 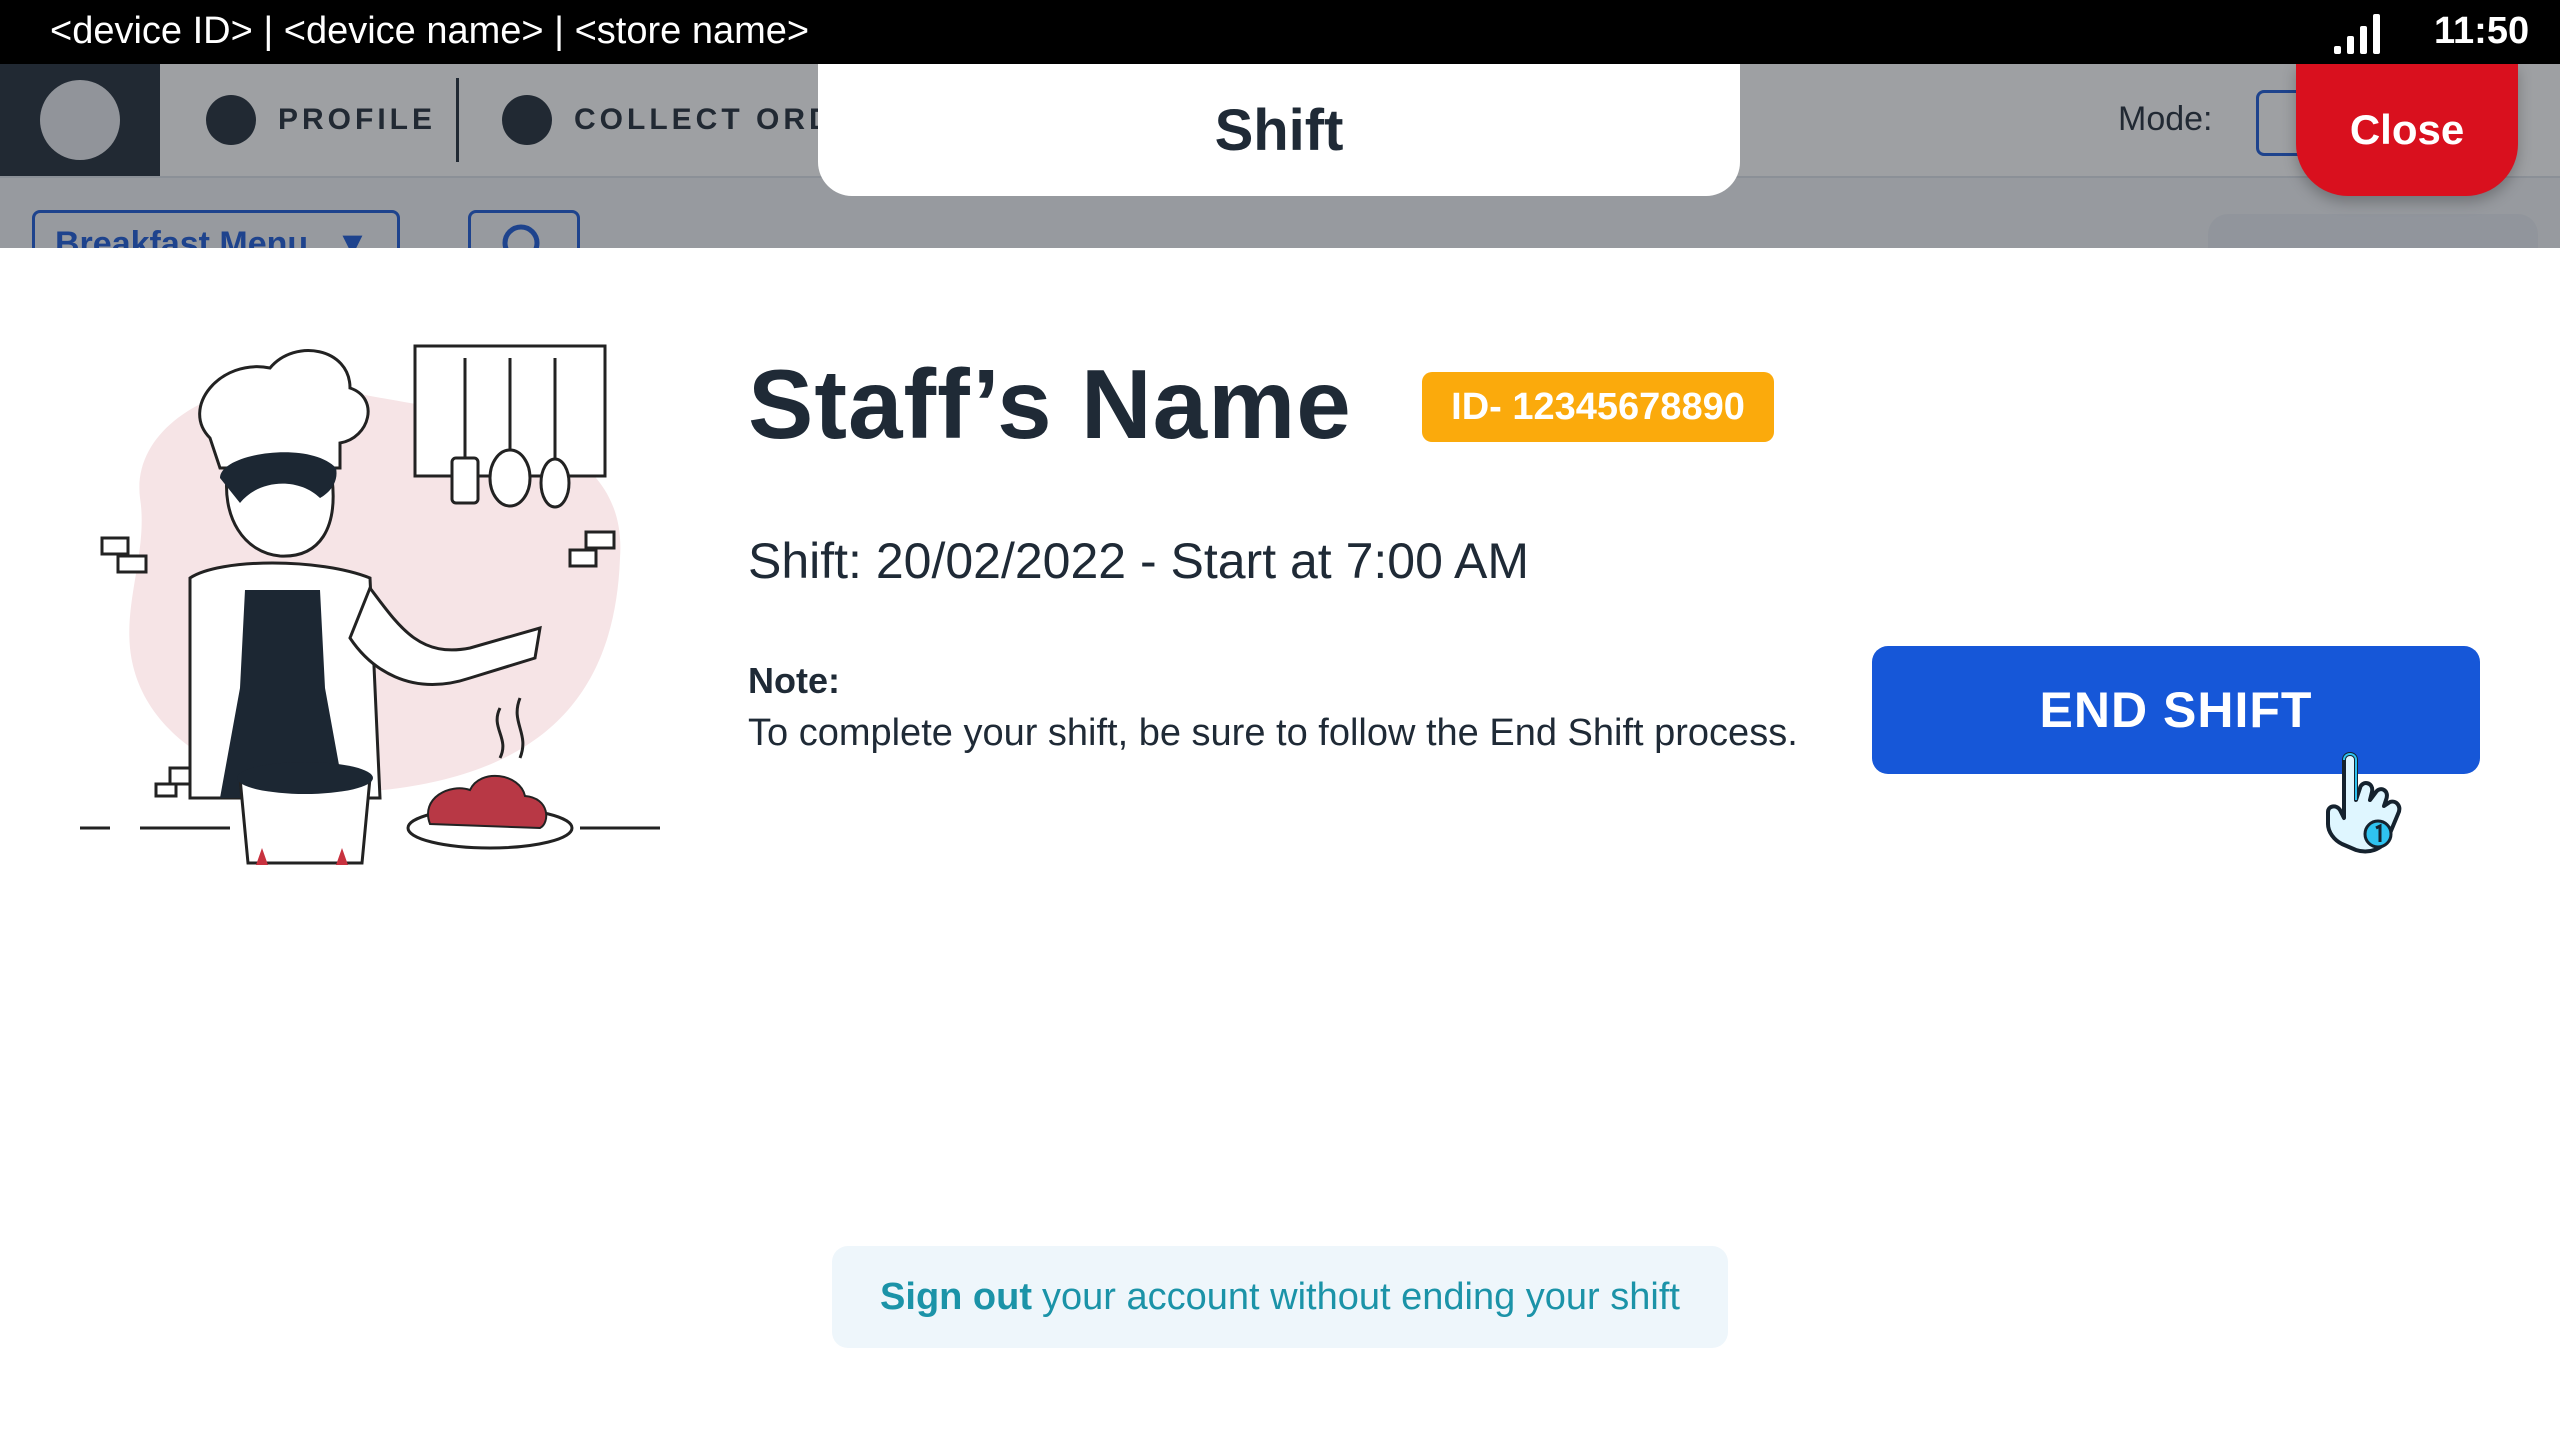 I want to click on staff-id-badge: ID- 12345678890, so click(x=1598, y=407).